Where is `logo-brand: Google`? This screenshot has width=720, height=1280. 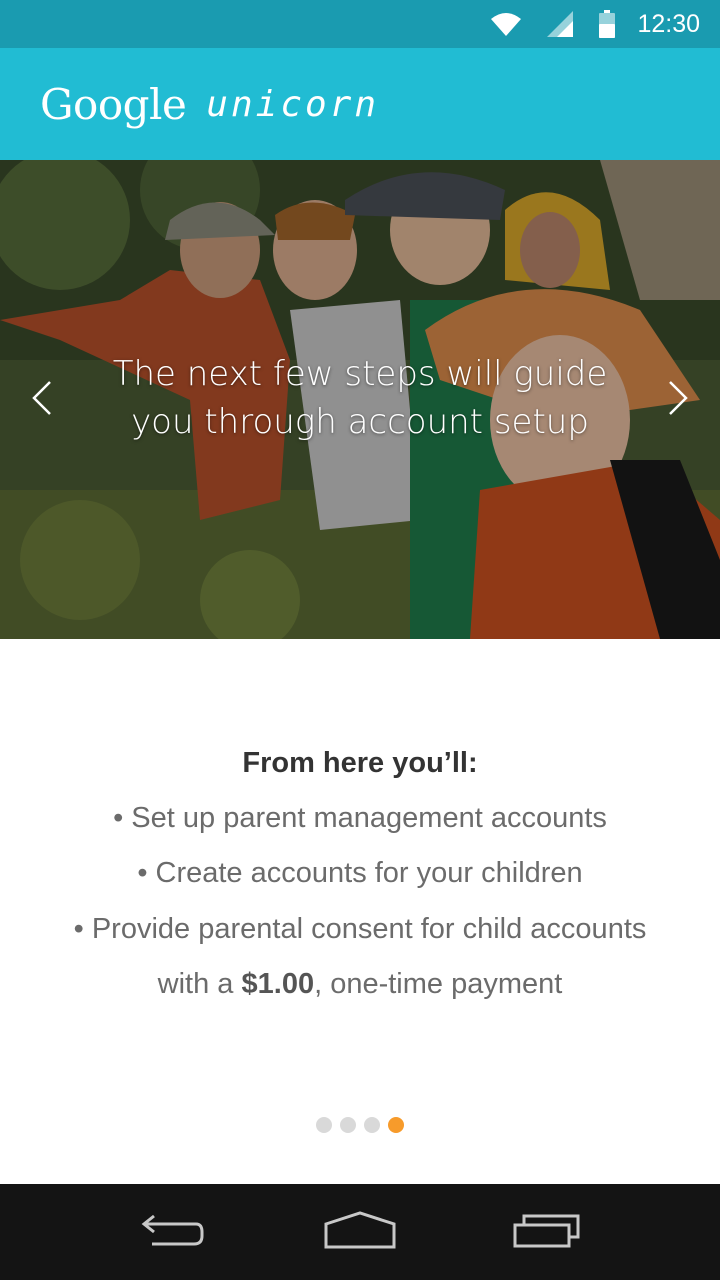
logo-brand: Google is located at coordinates (113, 104).